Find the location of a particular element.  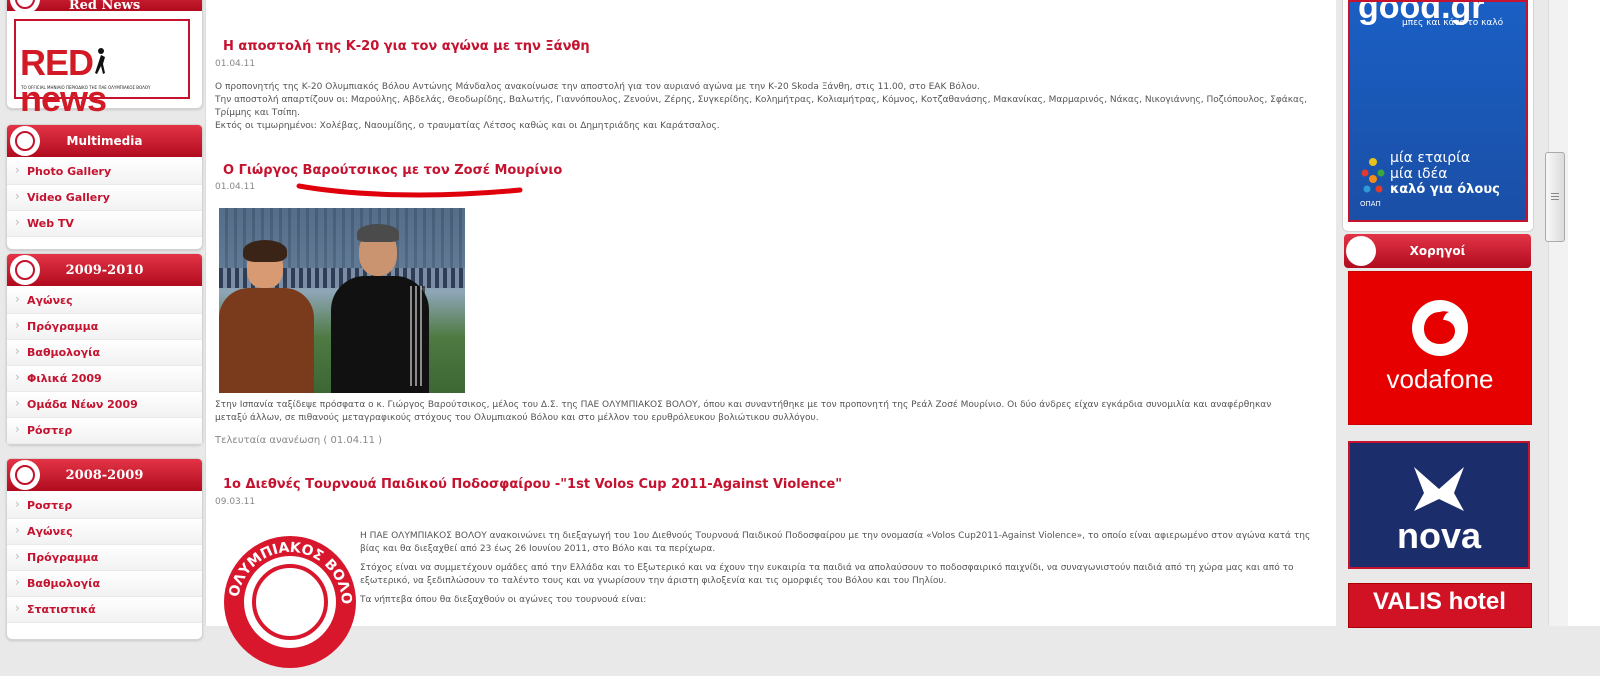

vodafone-label: vodafone is located at coordinates (1440, 379).